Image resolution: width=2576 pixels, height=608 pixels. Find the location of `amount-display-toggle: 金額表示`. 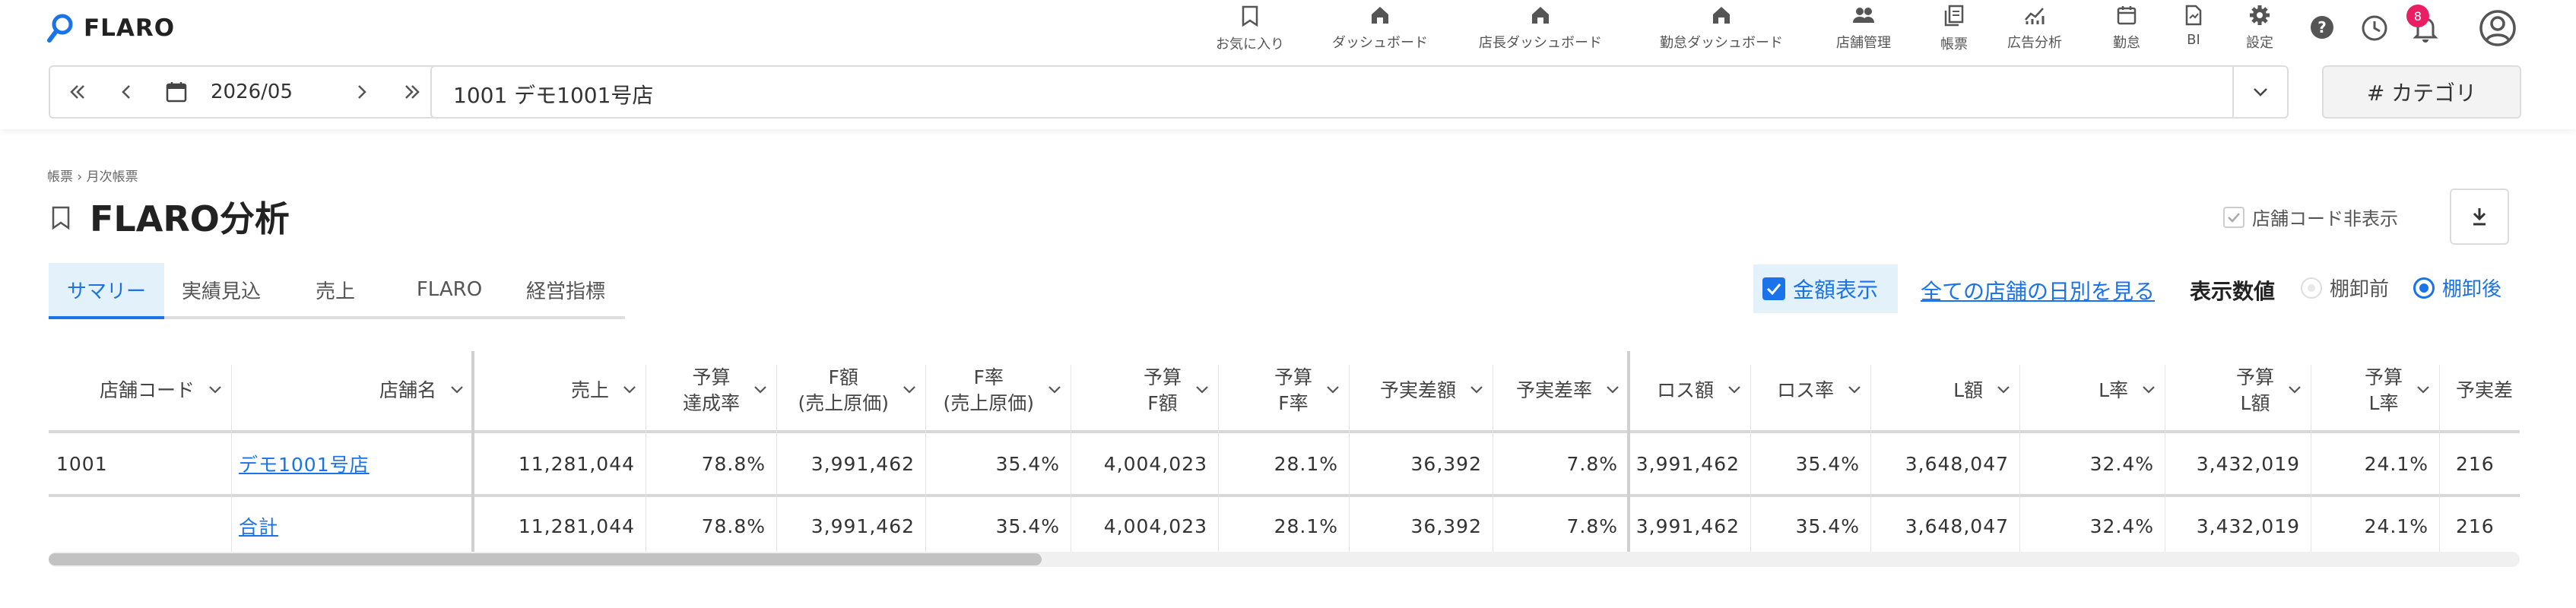

amount-display-toggle: 金額表示 is located at coordinates (1825, 288).